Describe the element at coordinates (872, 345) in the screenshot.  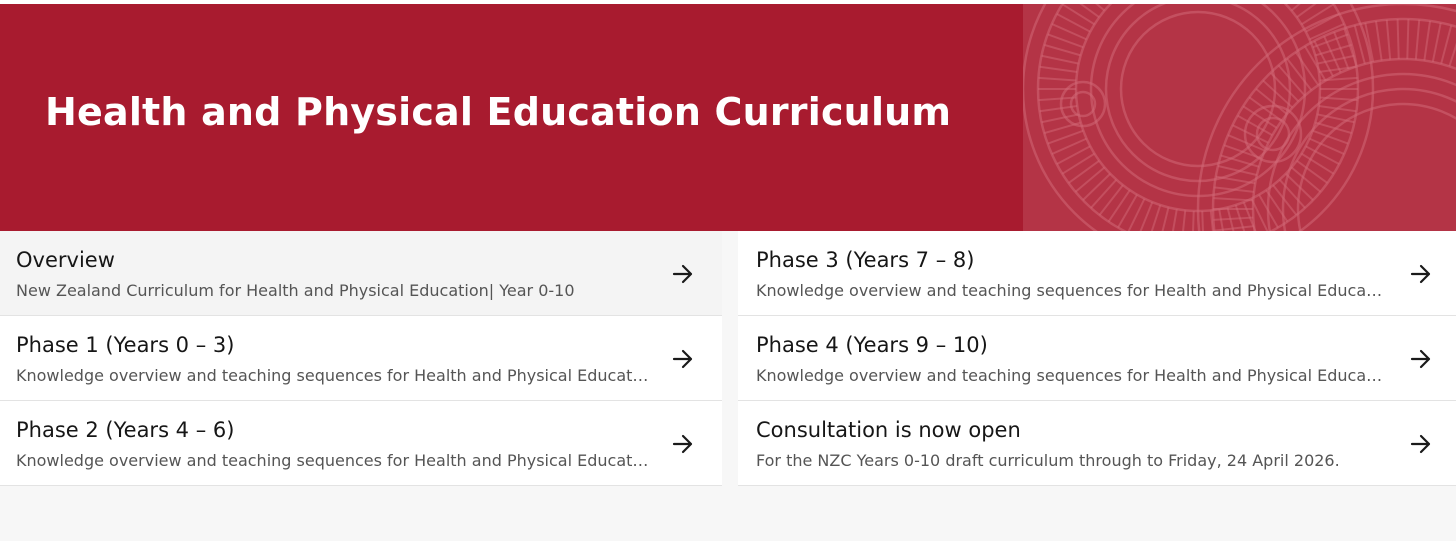
I see `card-title: Phase 4 (Years 9 – 10)` at that location.